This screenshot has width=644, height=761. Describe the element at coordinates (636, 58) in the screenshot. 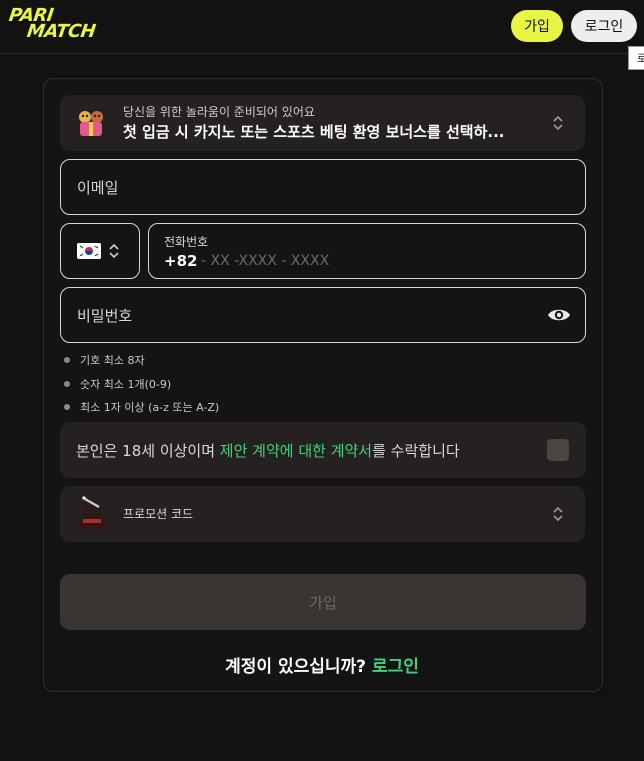

I see `login-tooltip: 로` at that location.